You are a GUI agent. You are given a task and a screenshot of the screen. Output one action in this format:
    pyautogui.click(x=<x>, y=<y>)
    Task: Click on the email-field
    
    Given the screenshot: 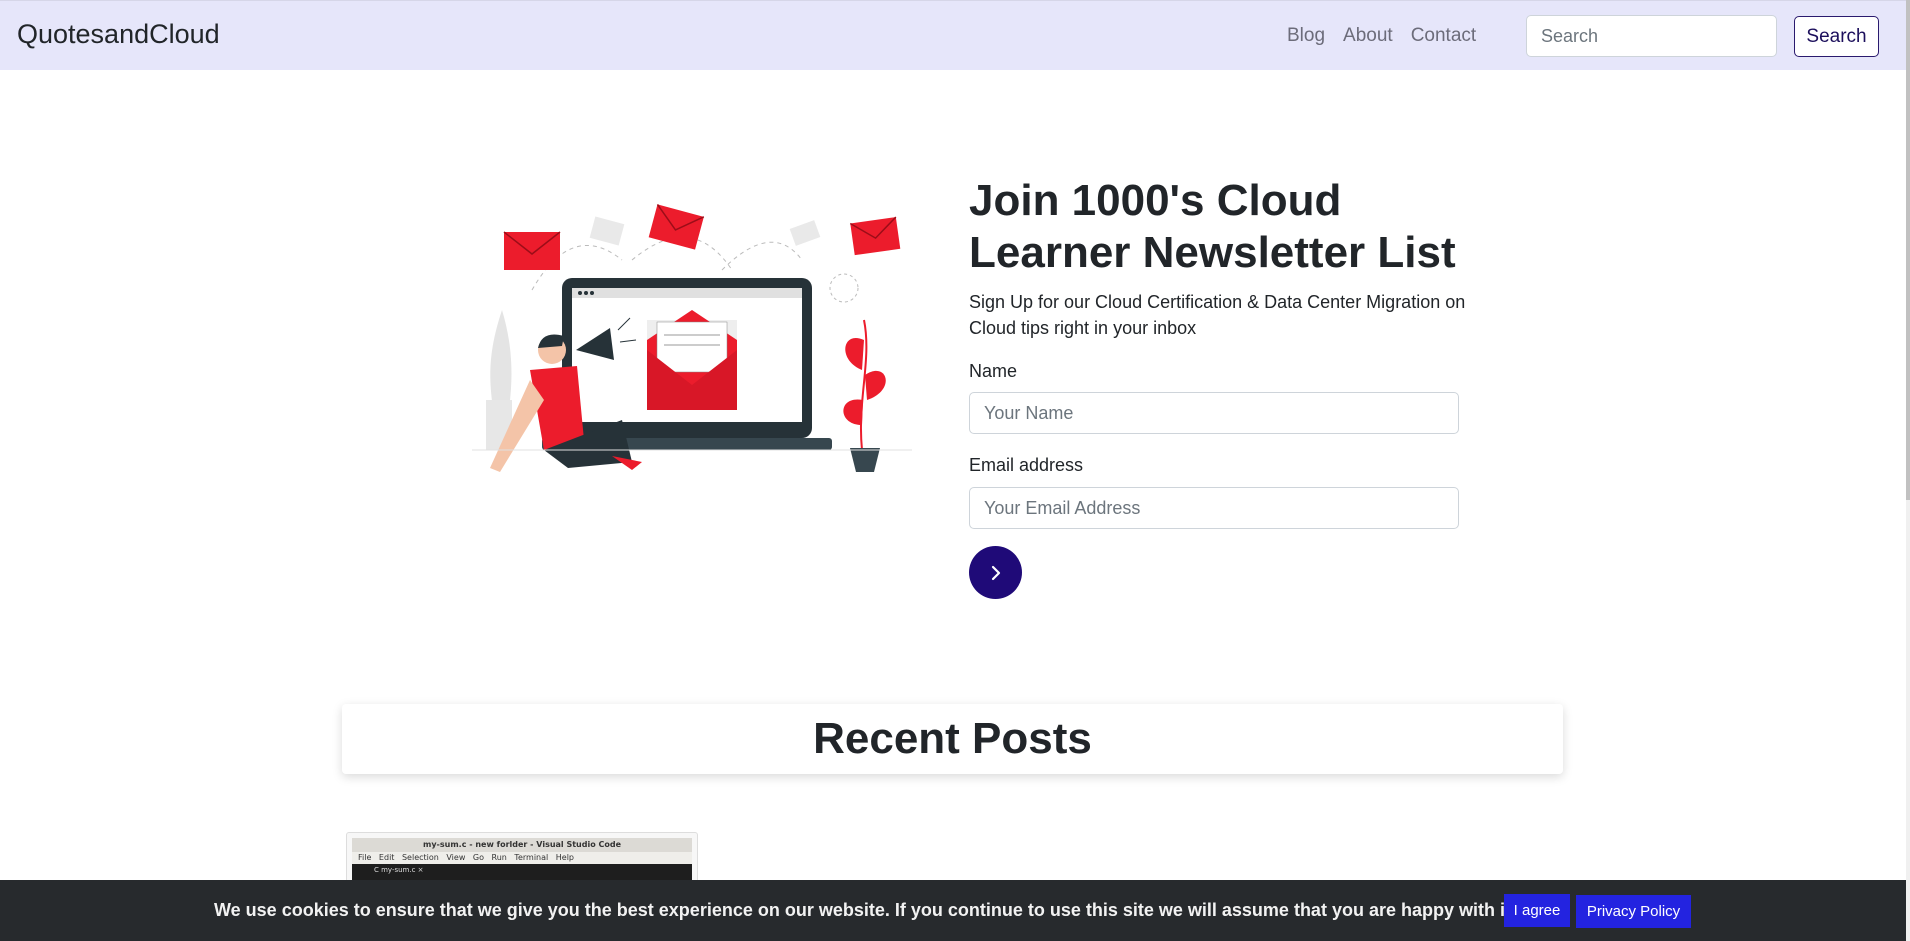 What is the action you would take?
    pyautogui.click(x=1214, y=508)
    